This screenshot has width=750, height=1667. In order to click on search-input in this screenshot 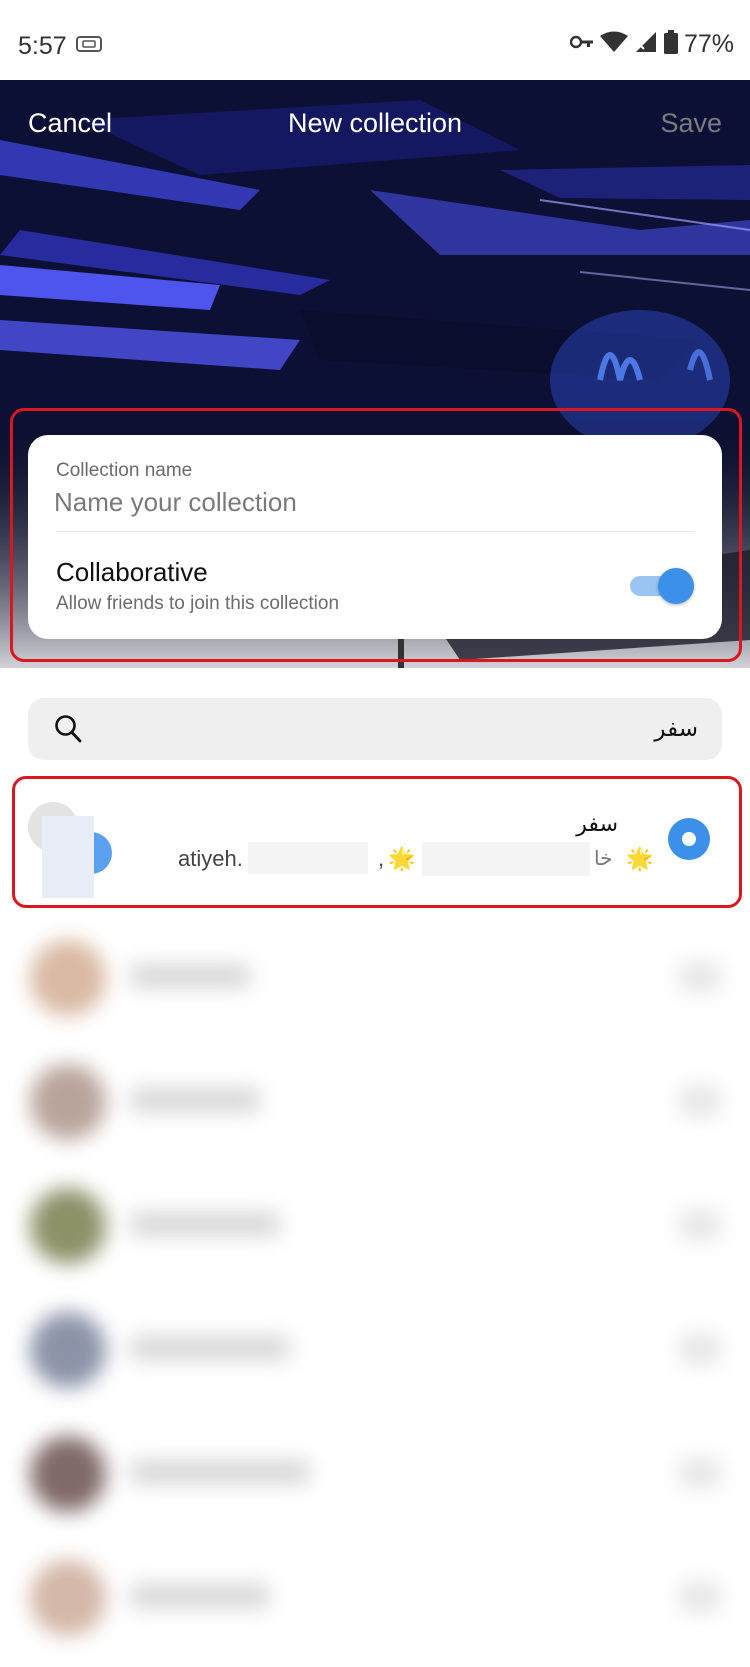, I will do `click(403, 729)`.